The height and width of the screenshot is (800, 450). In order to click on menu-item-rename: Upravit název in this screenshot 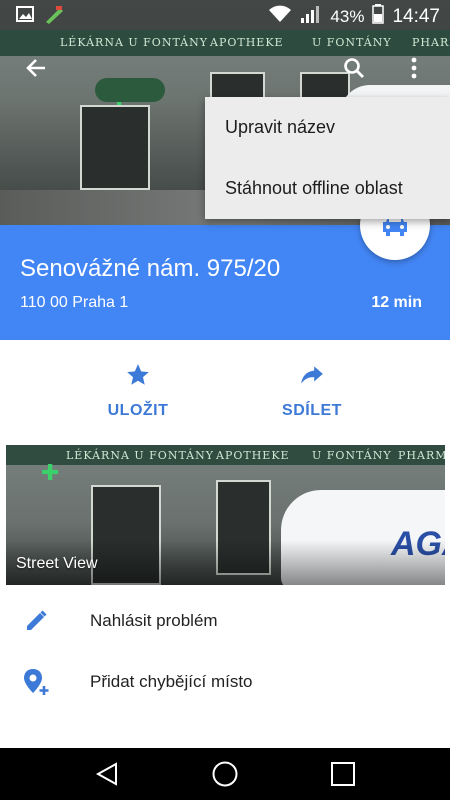, I will do `click(327, 127)`.